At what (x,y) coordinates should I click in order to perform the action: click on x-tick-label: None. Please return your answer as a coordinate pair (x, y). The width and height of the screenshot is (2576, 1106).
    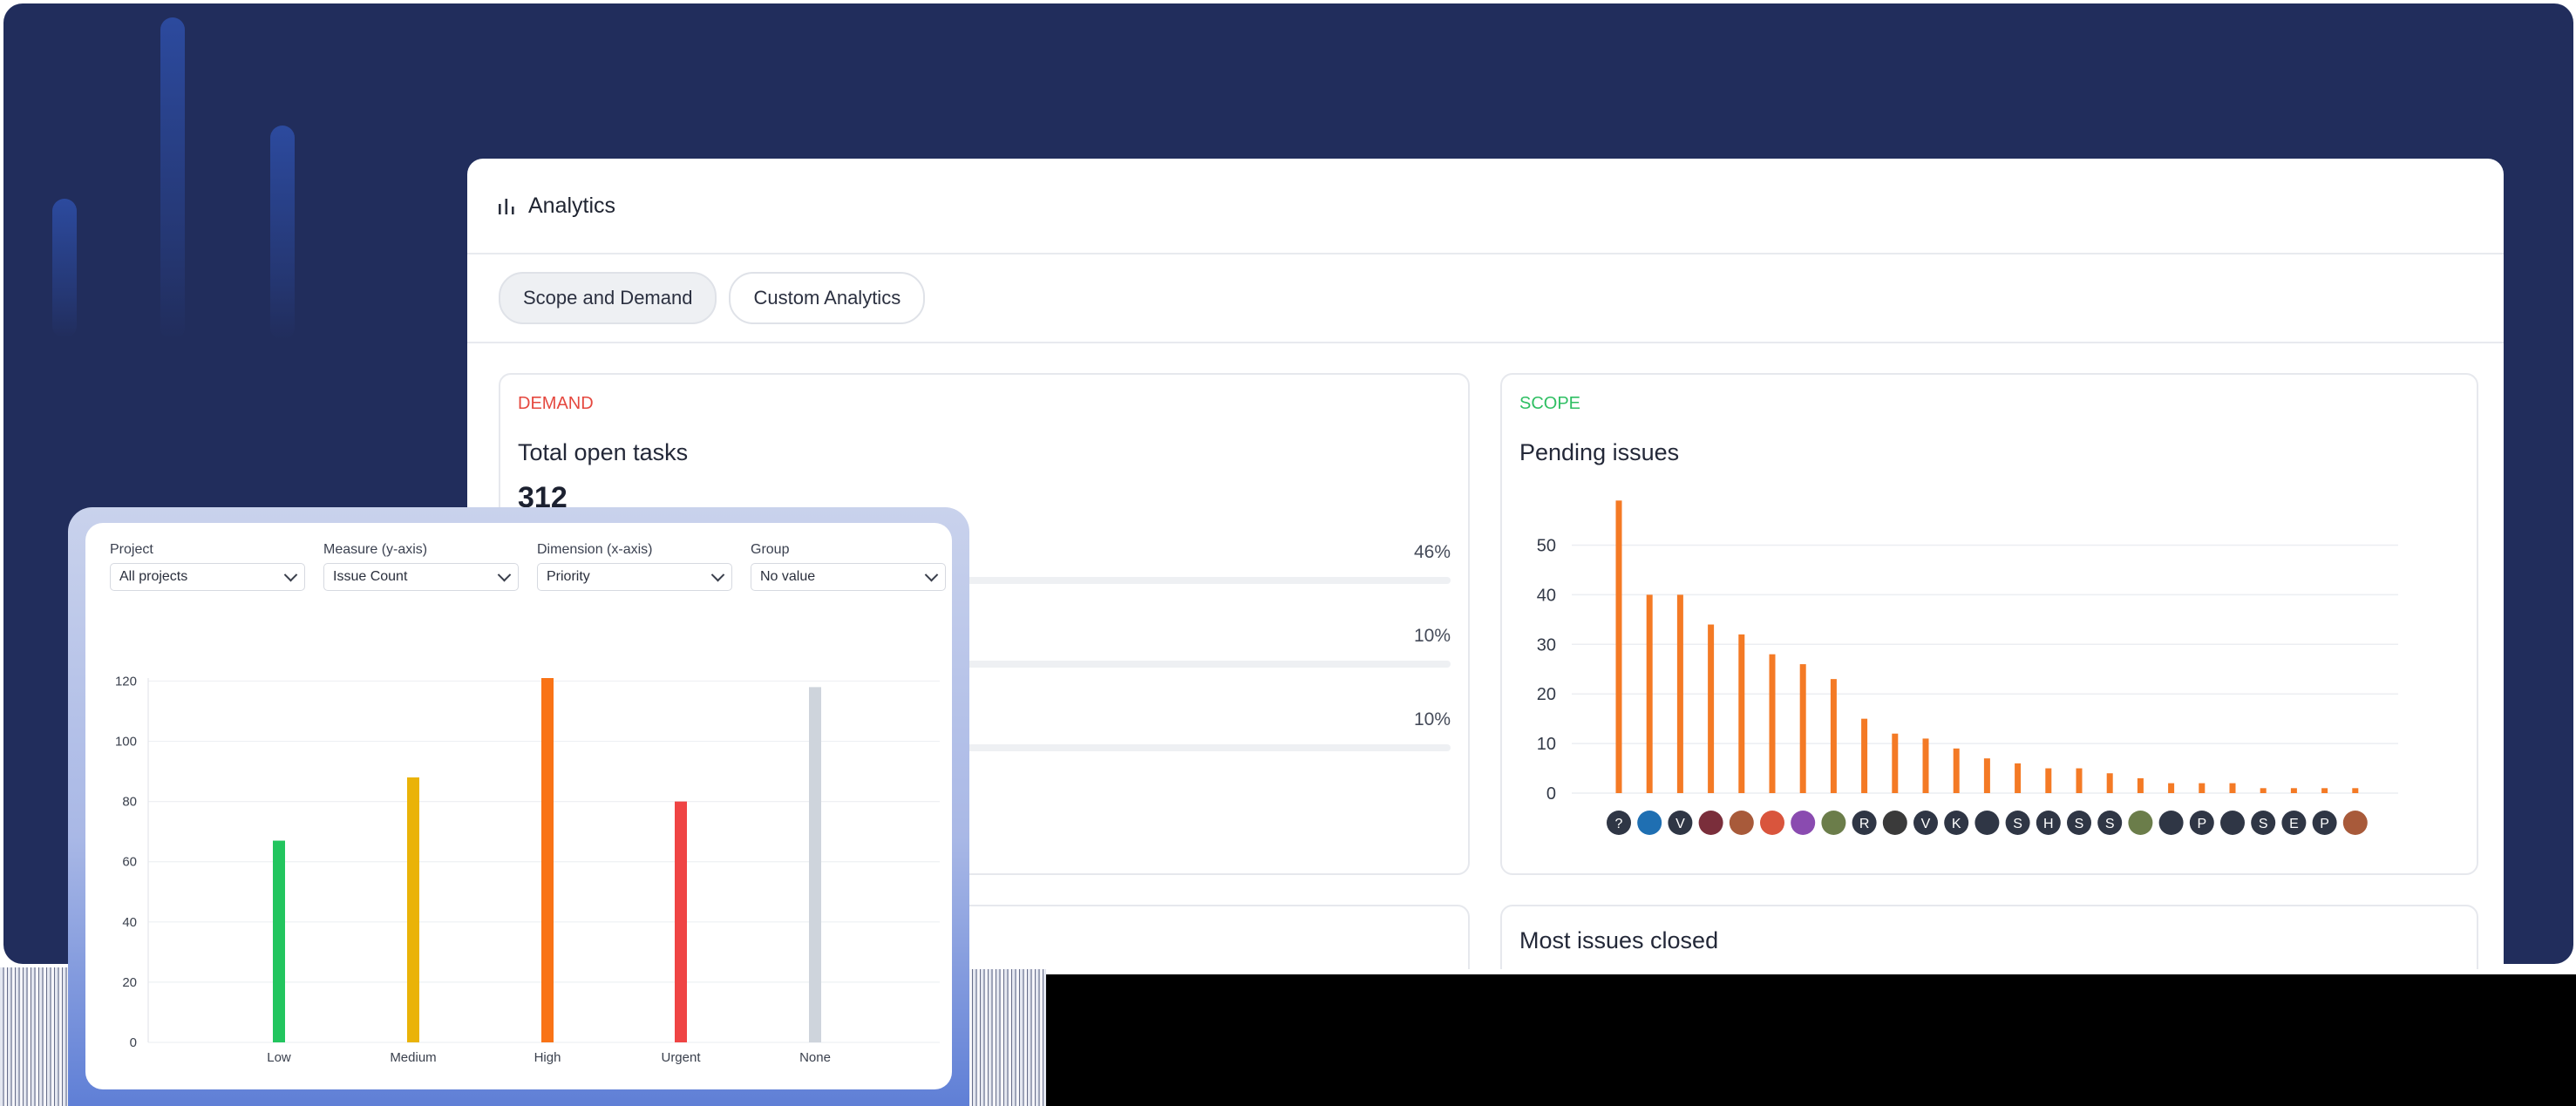
    Looking at the image, I should click on (815, 1057).